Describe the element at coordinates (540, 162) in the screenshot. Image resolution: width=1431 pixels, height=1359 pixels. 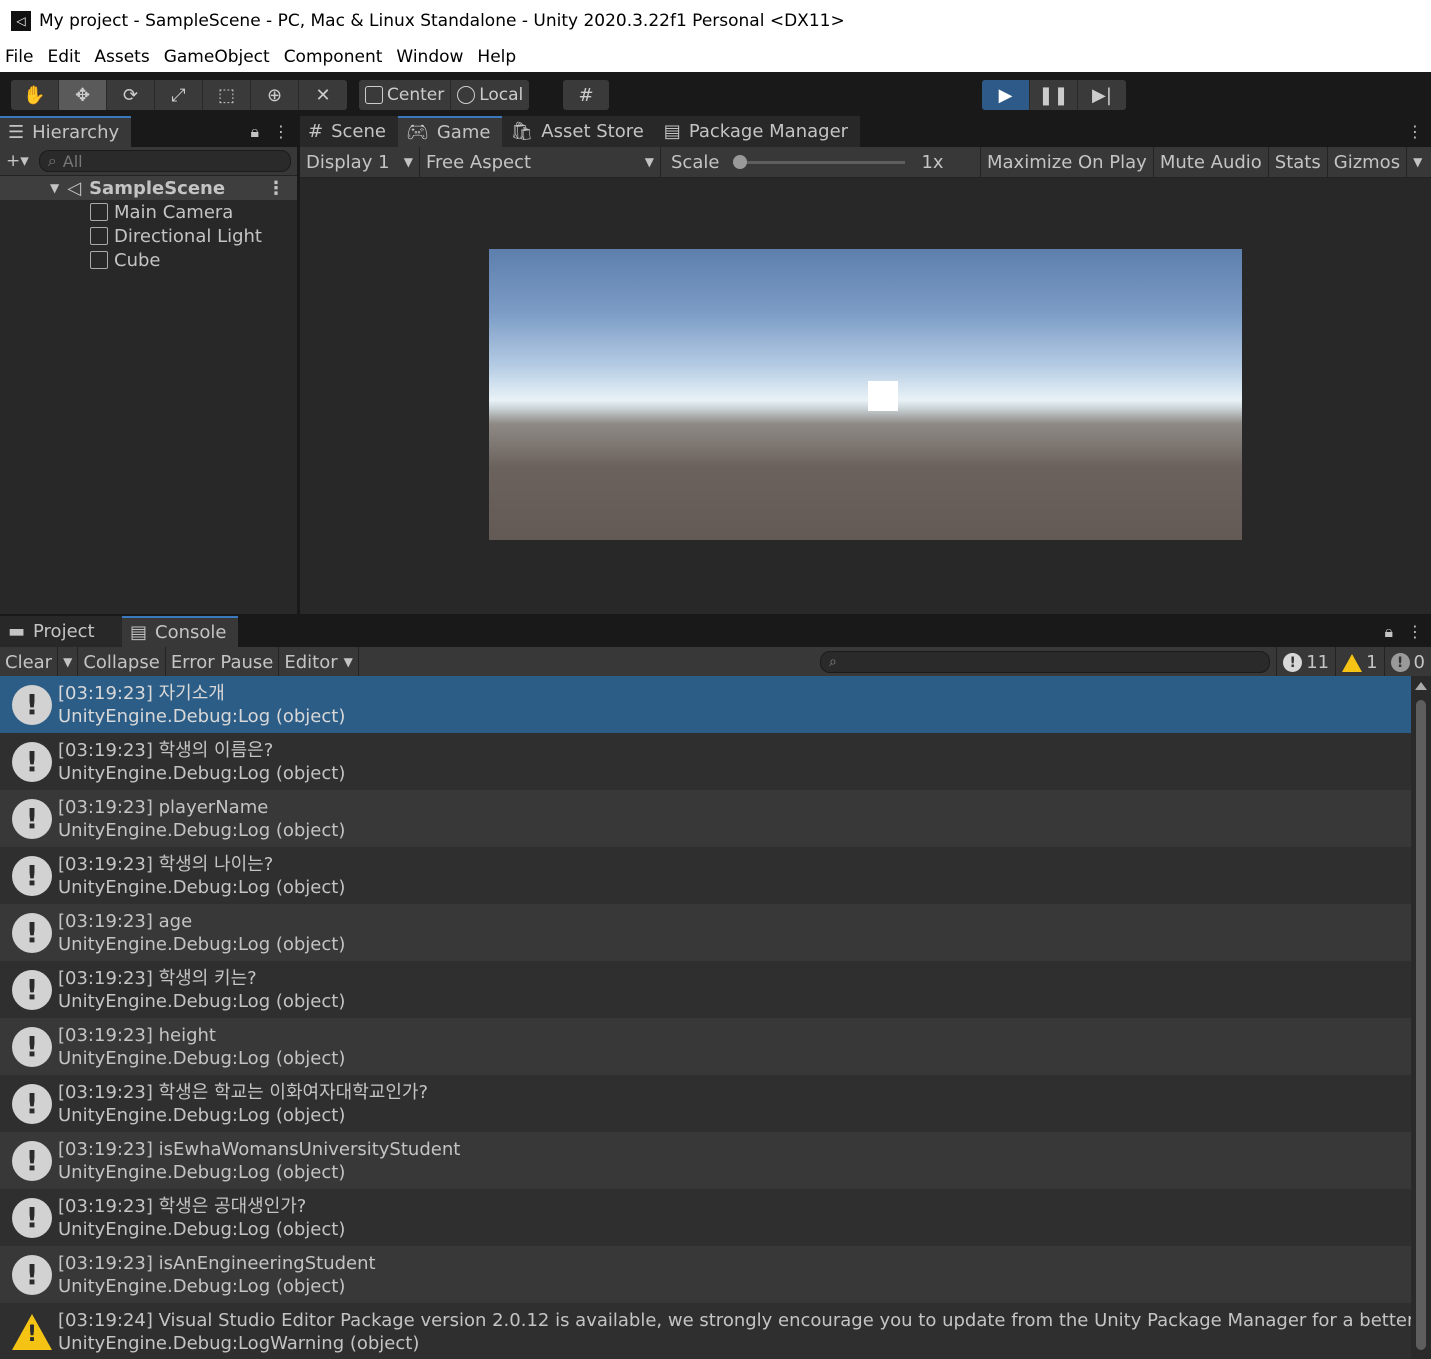
I see `aspect-dropdown: Free Aspect ▼` at that location.